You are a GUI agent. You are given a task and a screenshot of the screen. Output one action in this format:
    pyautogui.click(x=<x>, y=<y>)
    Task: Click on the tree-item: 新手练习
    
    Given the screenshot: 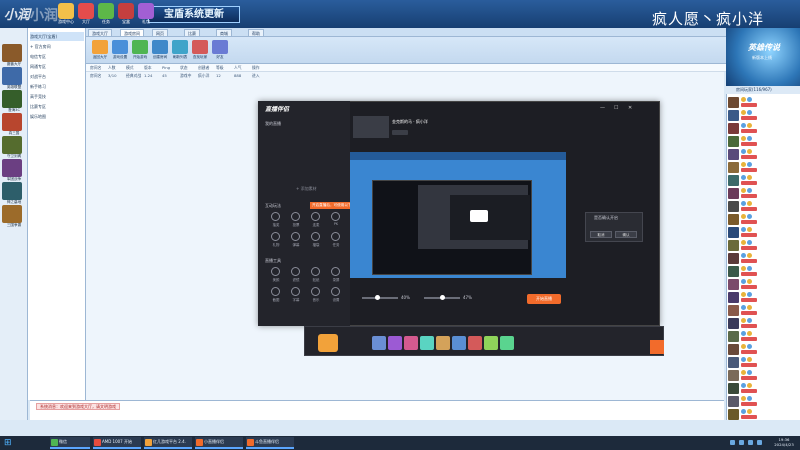 What is the action you would take?
    pyautogui.click(x=57, y=86)
    